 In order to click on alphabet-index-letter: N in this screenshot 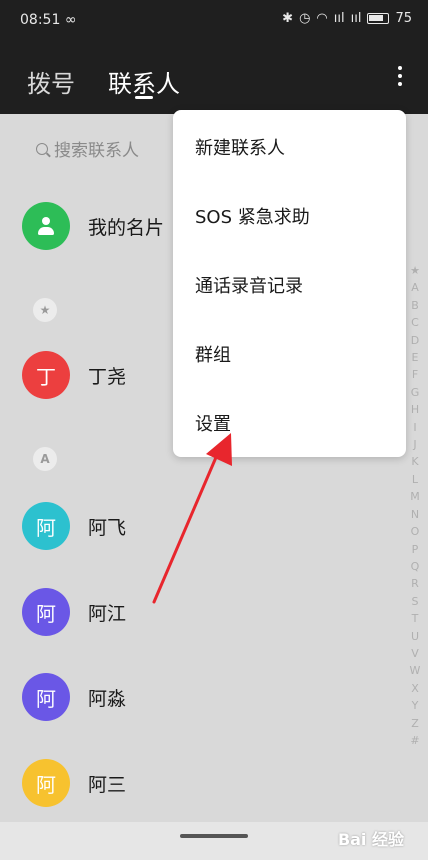, I will do `click(415, 514)`.